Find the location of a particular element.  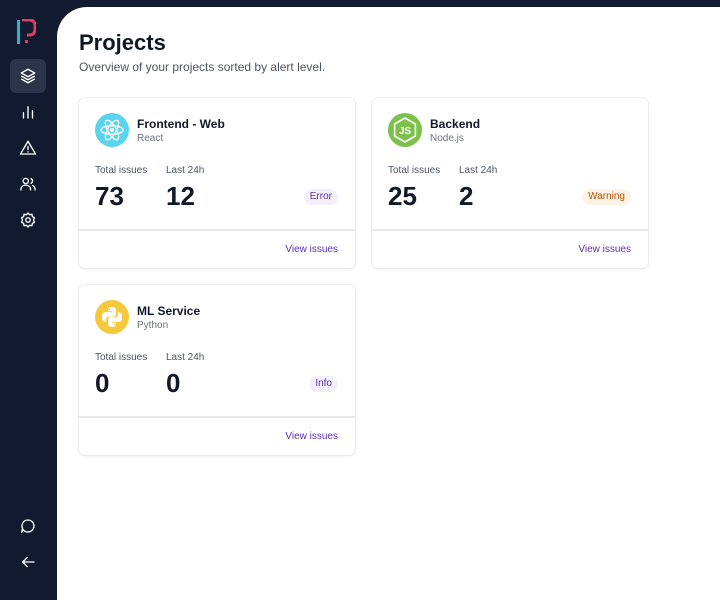

sidebar-item-stats is located at coordinates (28, 112).